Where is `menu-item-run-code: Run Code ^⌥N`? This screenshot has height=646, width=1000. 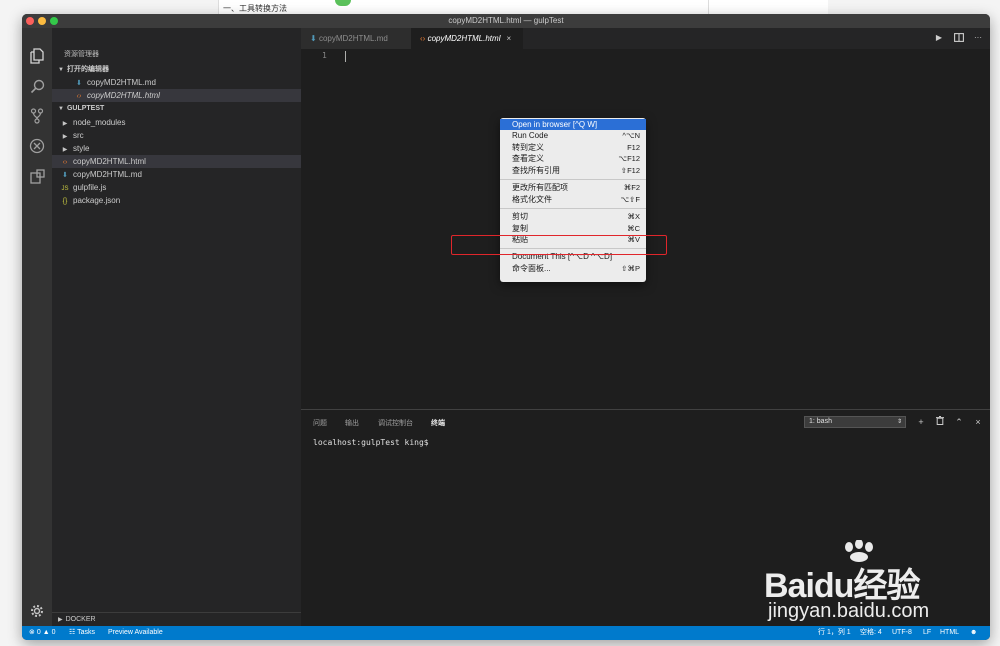 menu-item-run-code: Run Code ^⌥N is located at coordinates (573, 135).